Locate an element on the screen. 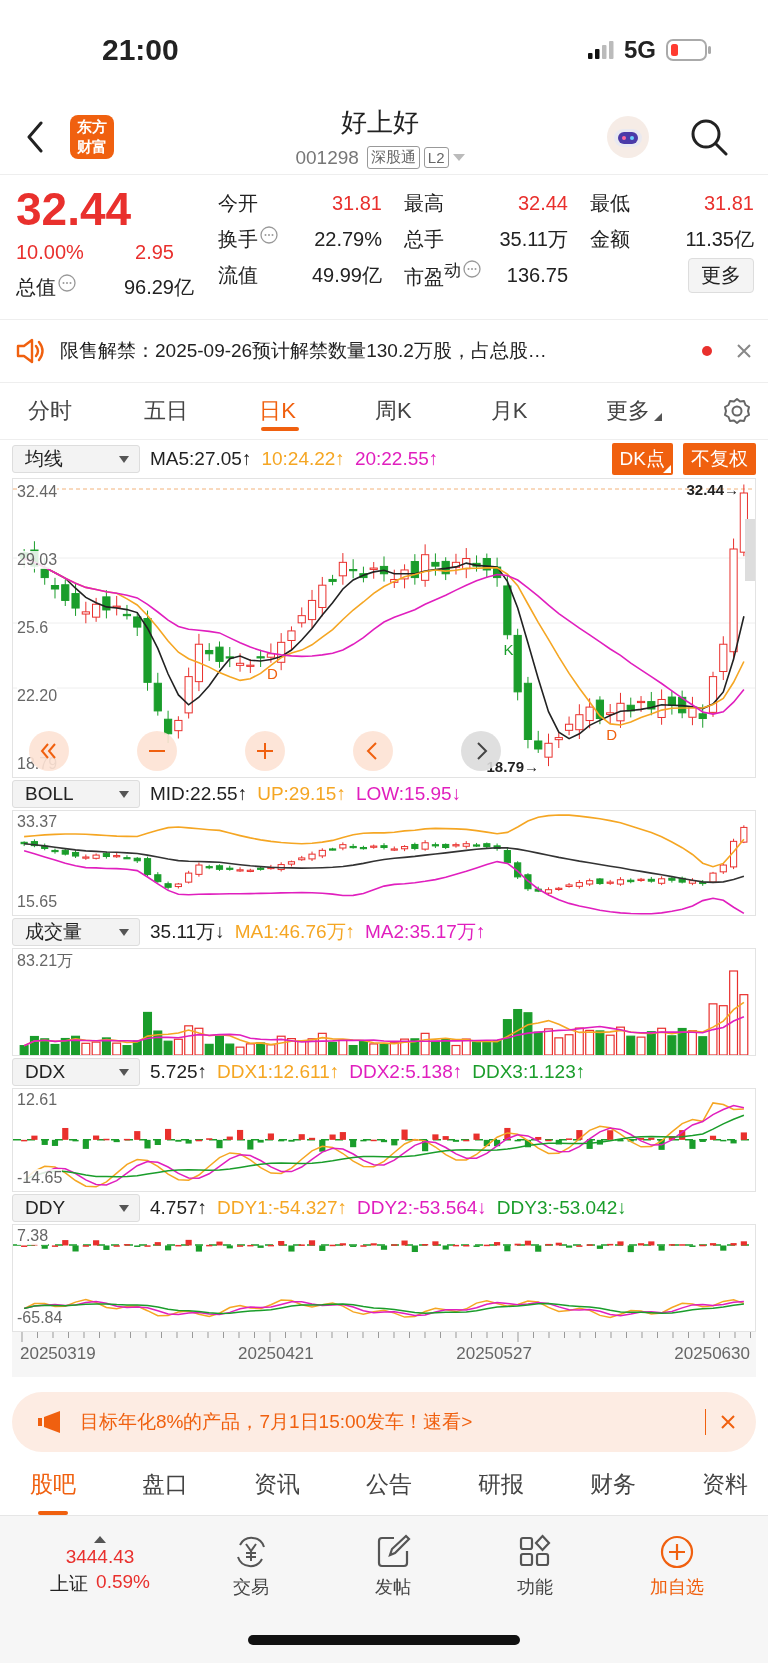  toolbar-button: 交易 is located at coordinates (251, 1566).